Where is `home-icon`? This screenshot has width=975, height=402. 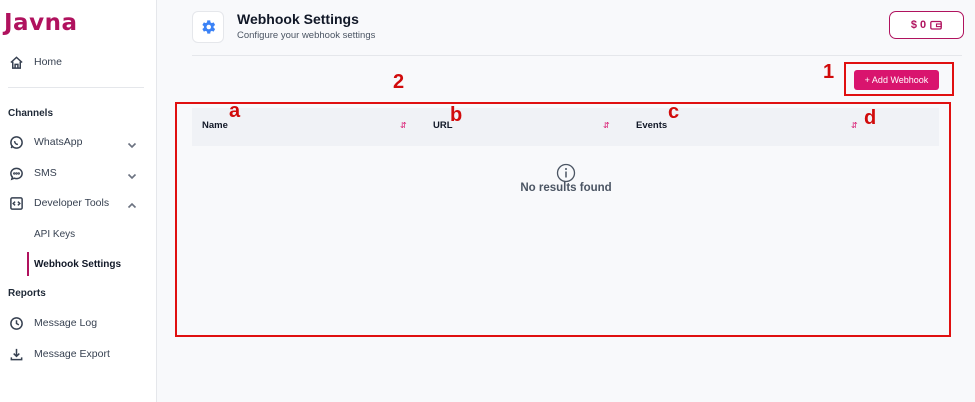 home-icon is located at coordinates (16, 62).